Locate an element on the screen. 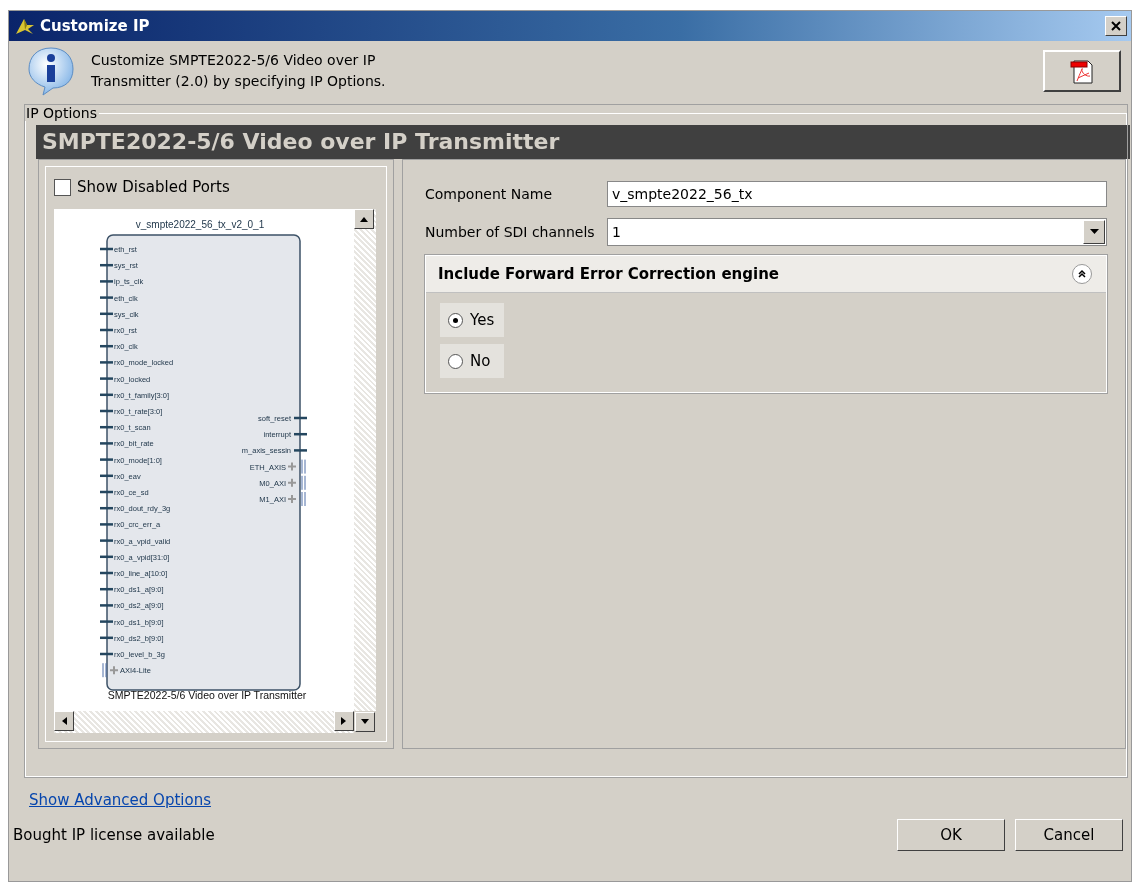  collapse-icon is located at coordinates (1082, 274).